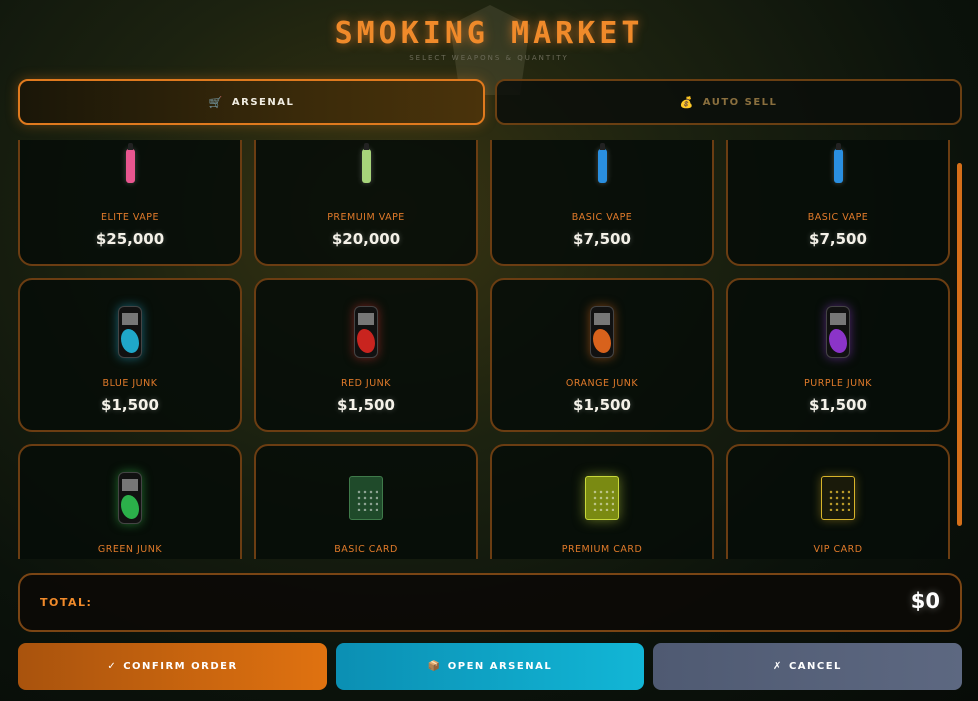 The height and width of the screenshot is (701, 978). I want to click on item-name: VIP CARD, so click(838, 549).